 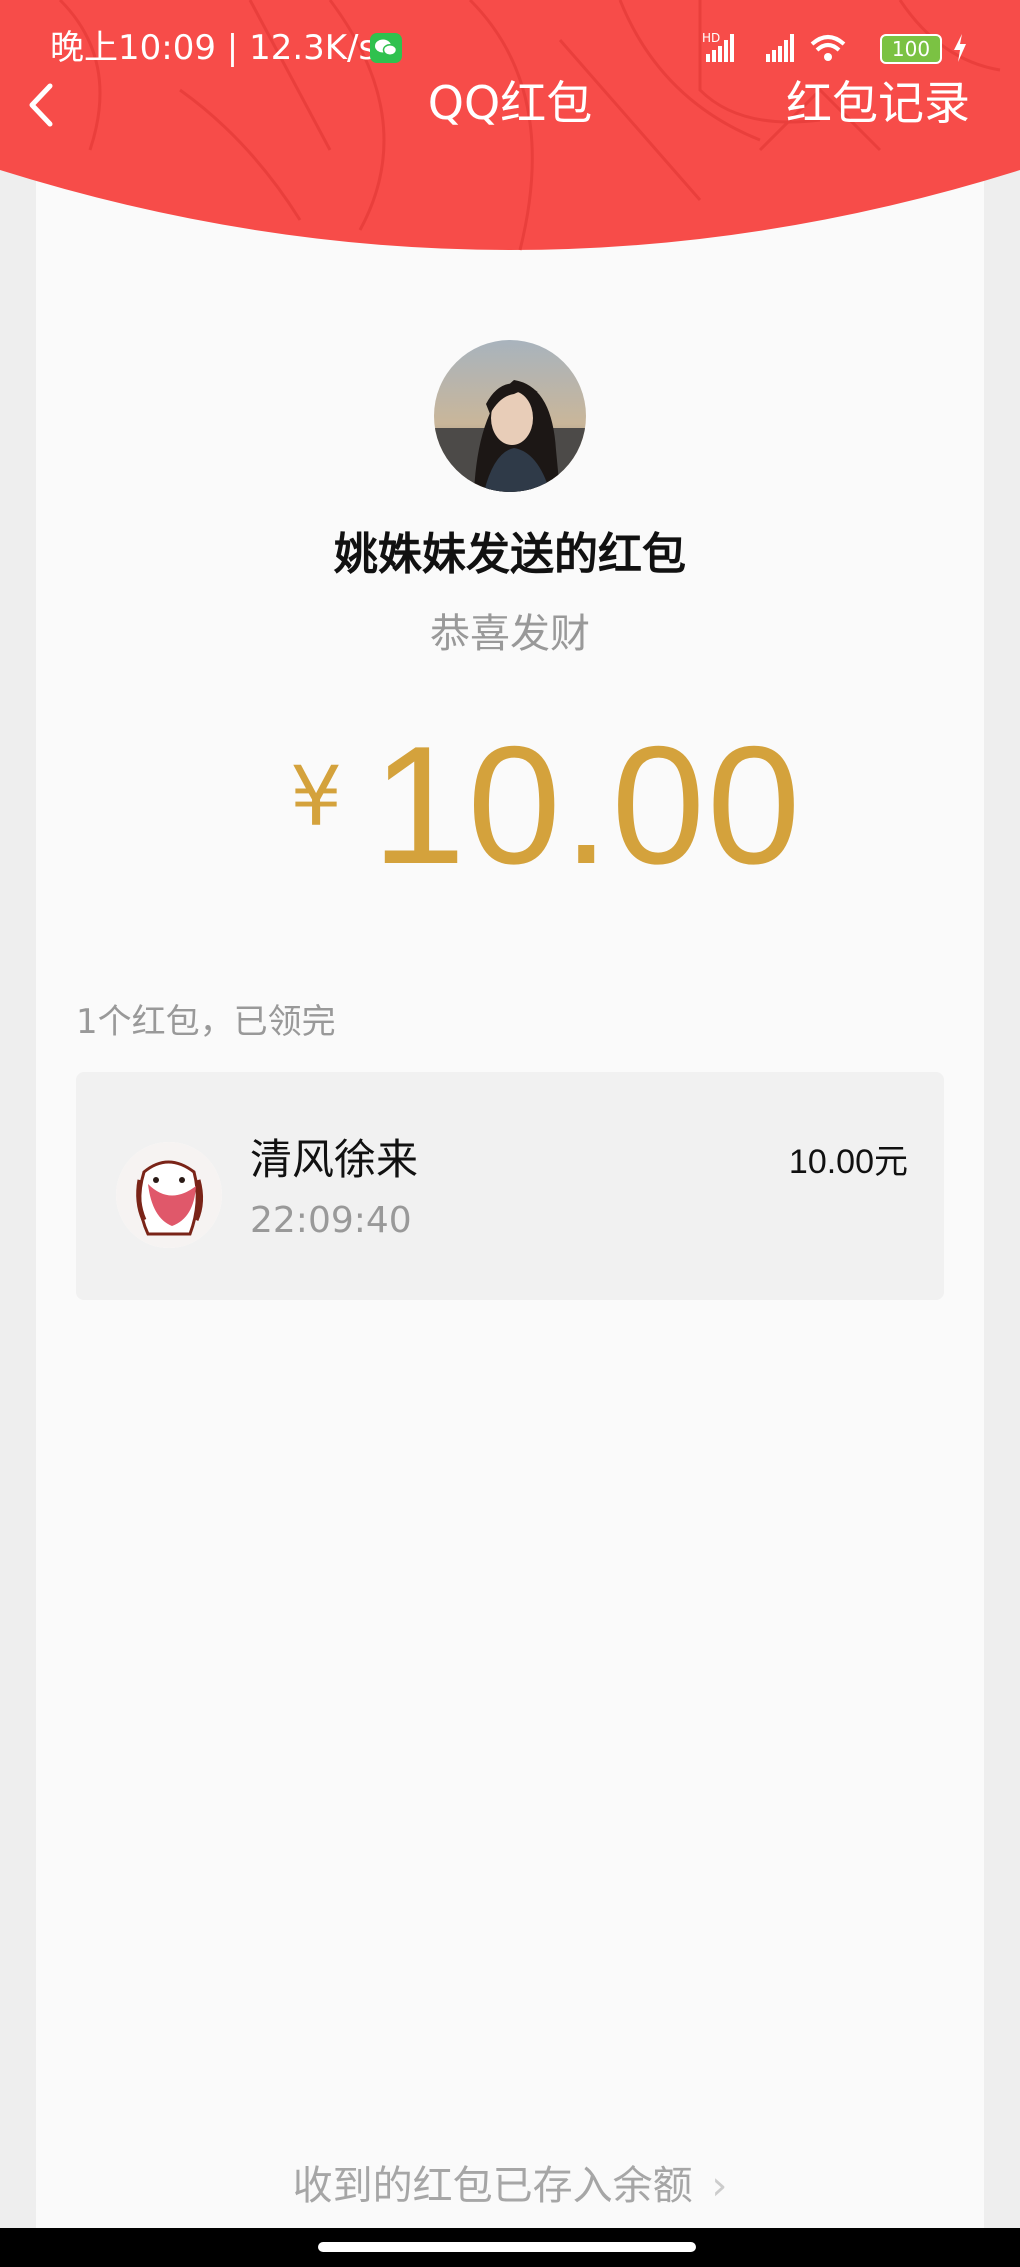 I want to click on currency-symbol: ¥, so click(x=316, y=797).